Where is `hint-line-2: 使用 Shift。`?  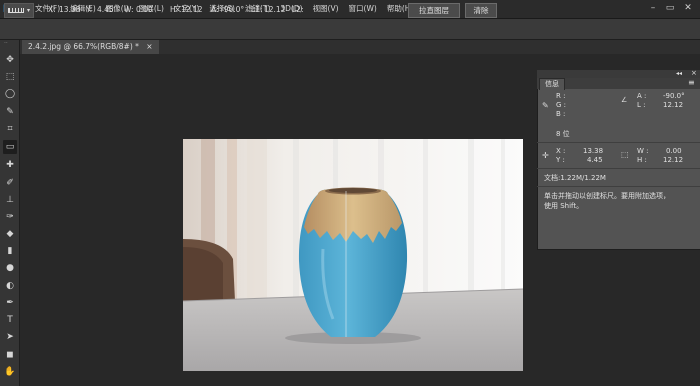
hint-line-2: 使用 Shift。 is located at coordinates (564, 206).